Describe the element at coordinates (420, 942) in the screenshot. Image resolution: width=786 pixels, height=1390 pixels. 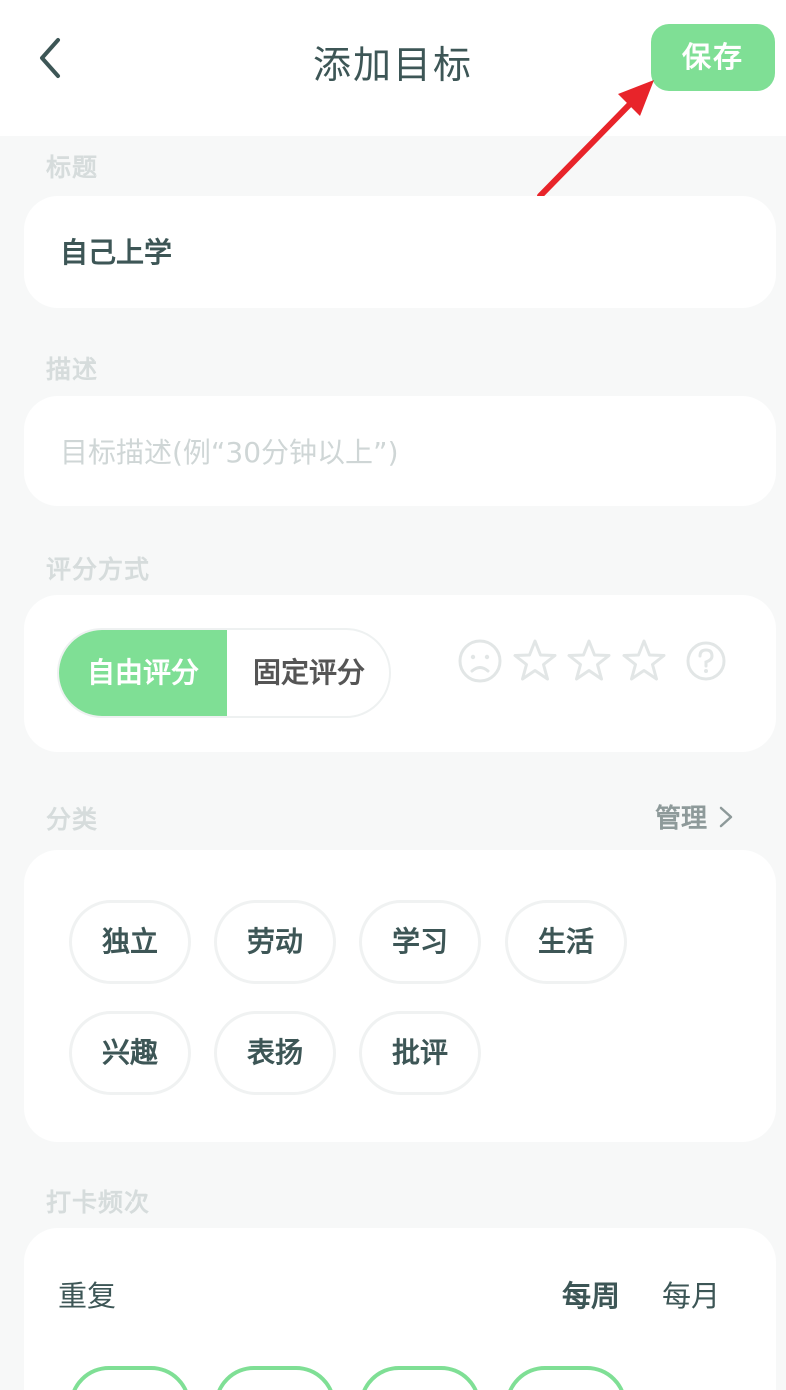
I see `category-chip: 学习` at that location.